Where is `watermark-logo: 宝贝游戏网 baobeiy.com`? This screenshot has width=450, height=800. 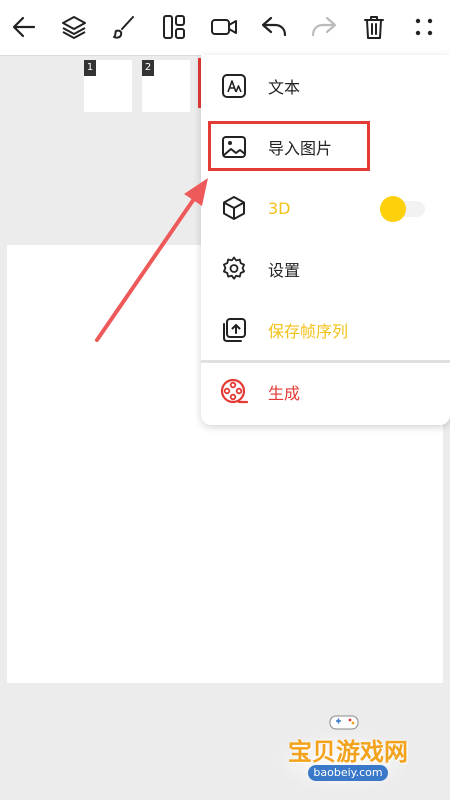 watermark-logo: 宝贝游戏网 baobeiy.com is located at coordinates (348, 752).